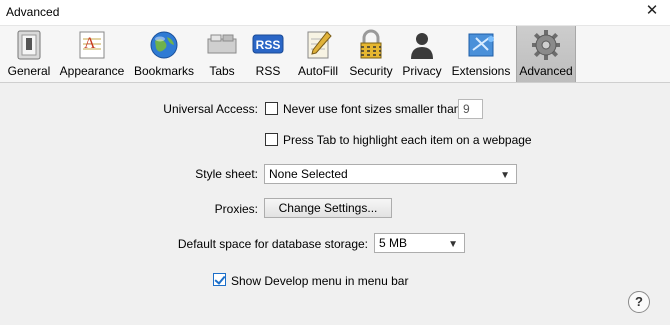  I want to click on tab-appearance: A Appearance, so click(92, 54).